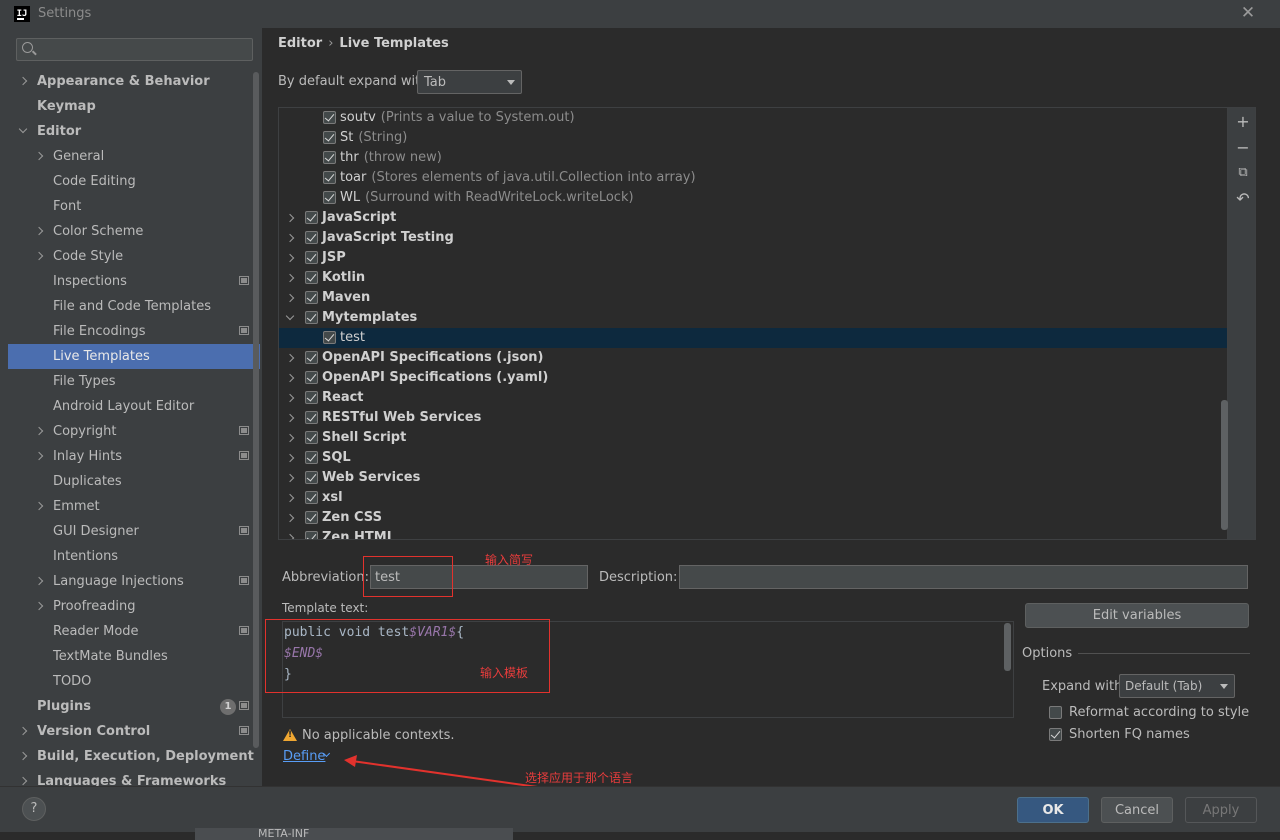  I want to click on restore-icon: ↶, so click(1243, 199).